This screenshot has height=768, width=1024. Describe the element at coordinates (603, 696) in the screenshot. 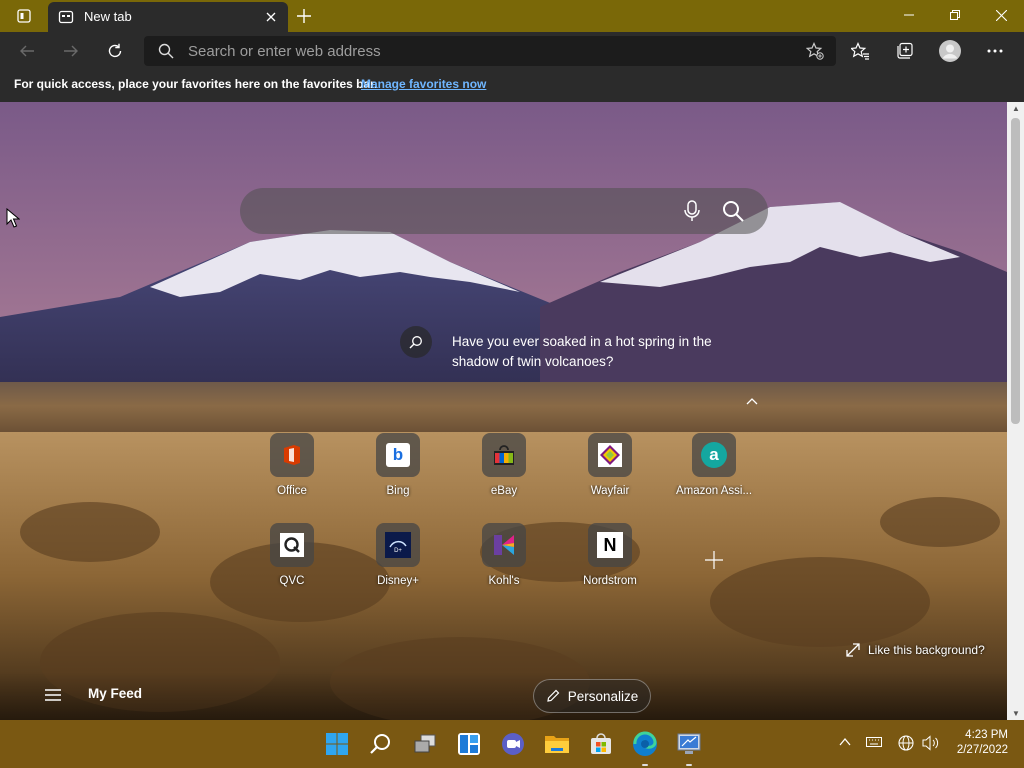

I see `personalize-label: Personalize` at that location.